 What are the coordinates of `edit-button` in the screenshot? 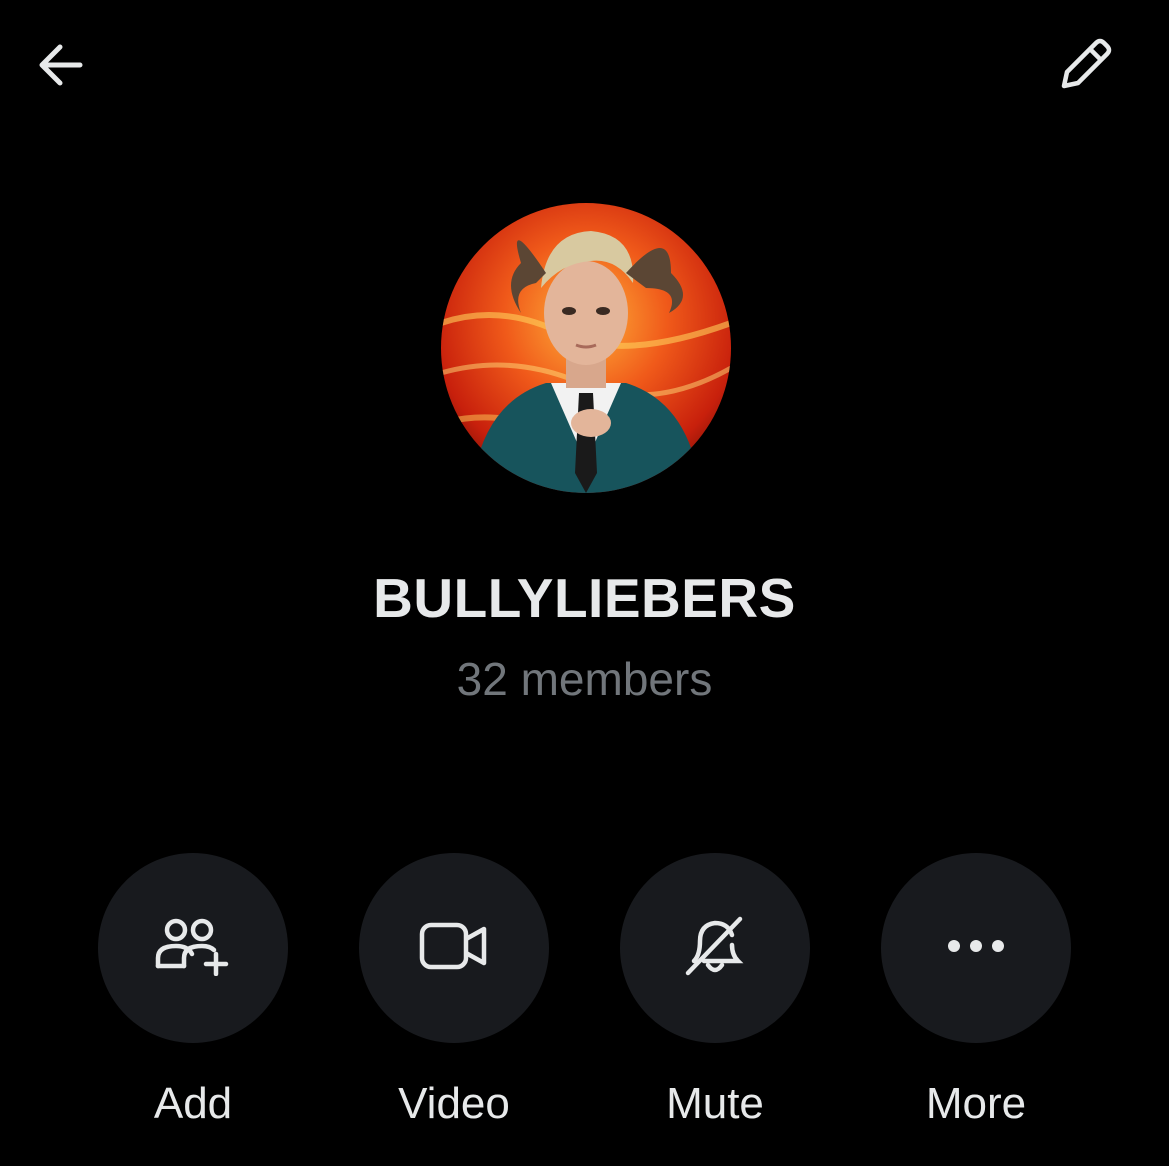 It's located at (1086, 66).